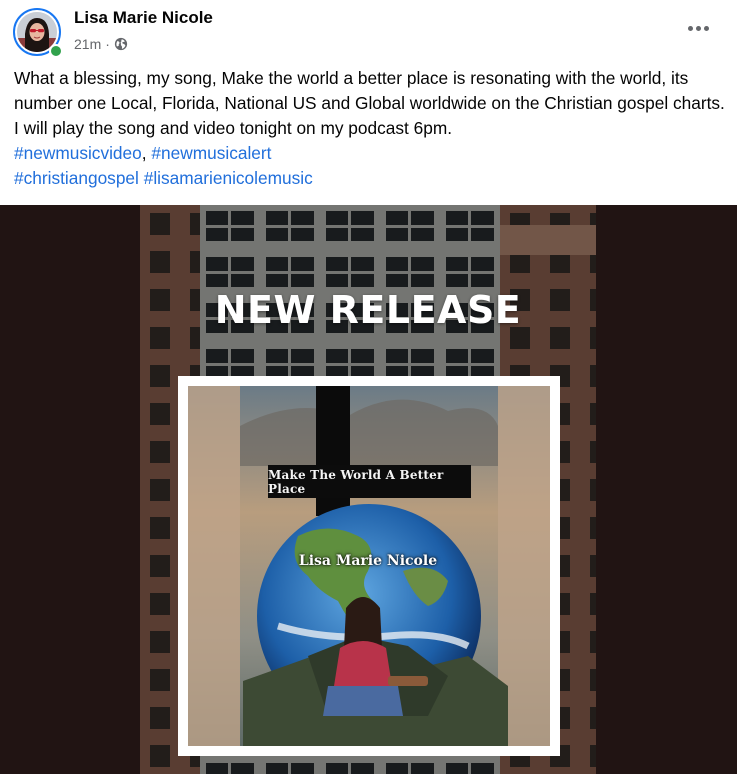 This screenshot has width=737, height=774. What do you see at coordinates (56, 51) in the screenshot?
I see `online-status-dot` at bounding box center [56, 51].